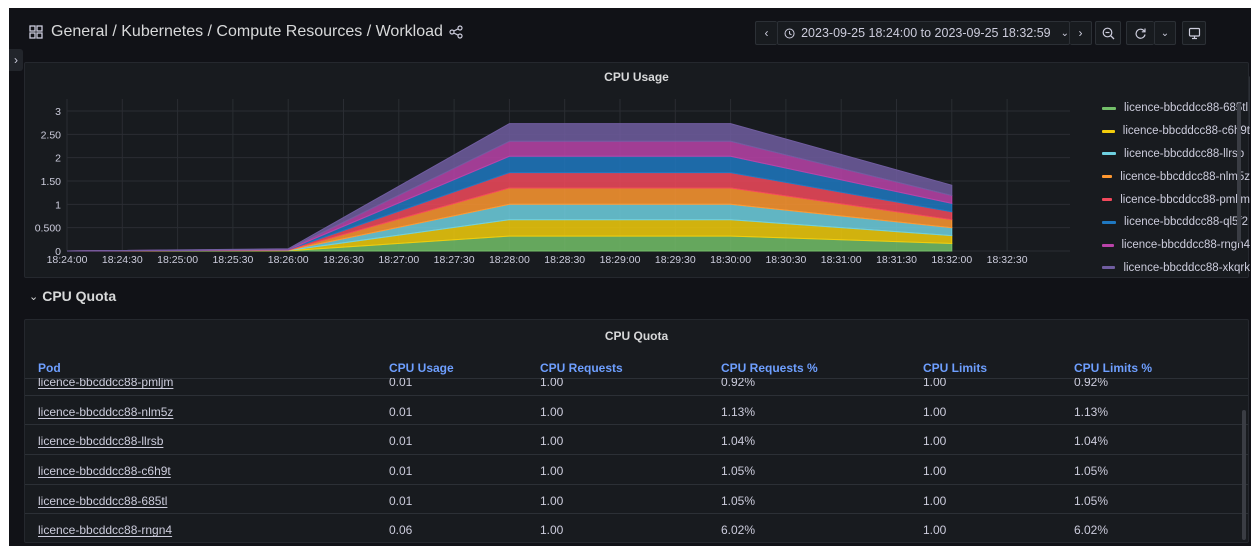 The image size is (1251, 546). Describe the element at coordinates (105, 383) in the screenshot. I see `pod-link: licence-bbcddcc88-pmljm` at that location.